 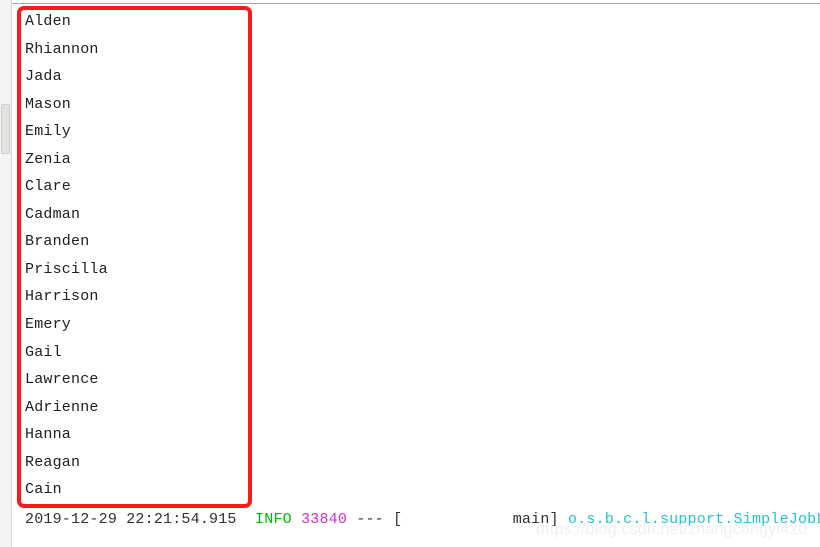 What do you see at coordinates (48, 21) in the screenshot?
I see `list-item: Alden` at bounding box center [48, 21].